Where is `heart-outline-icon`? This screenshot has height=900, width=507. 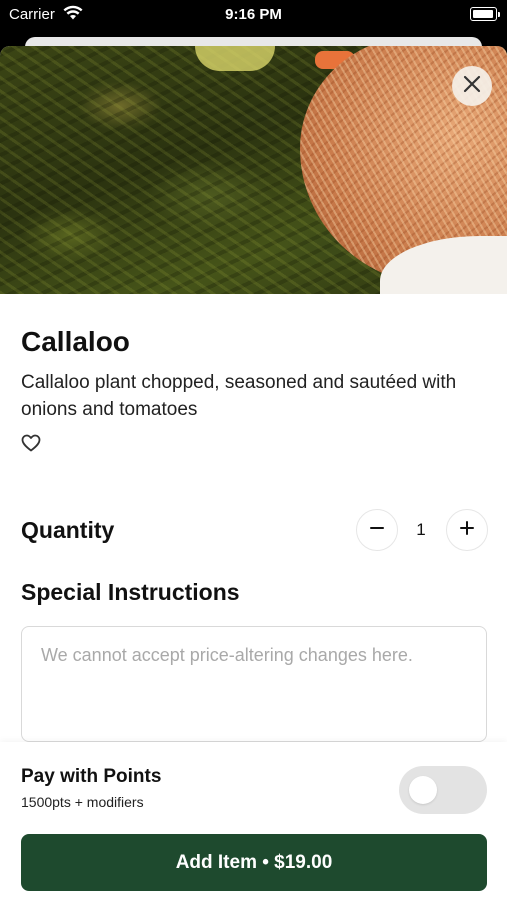
heart-outline-icon is located at coordinates (31, 444).